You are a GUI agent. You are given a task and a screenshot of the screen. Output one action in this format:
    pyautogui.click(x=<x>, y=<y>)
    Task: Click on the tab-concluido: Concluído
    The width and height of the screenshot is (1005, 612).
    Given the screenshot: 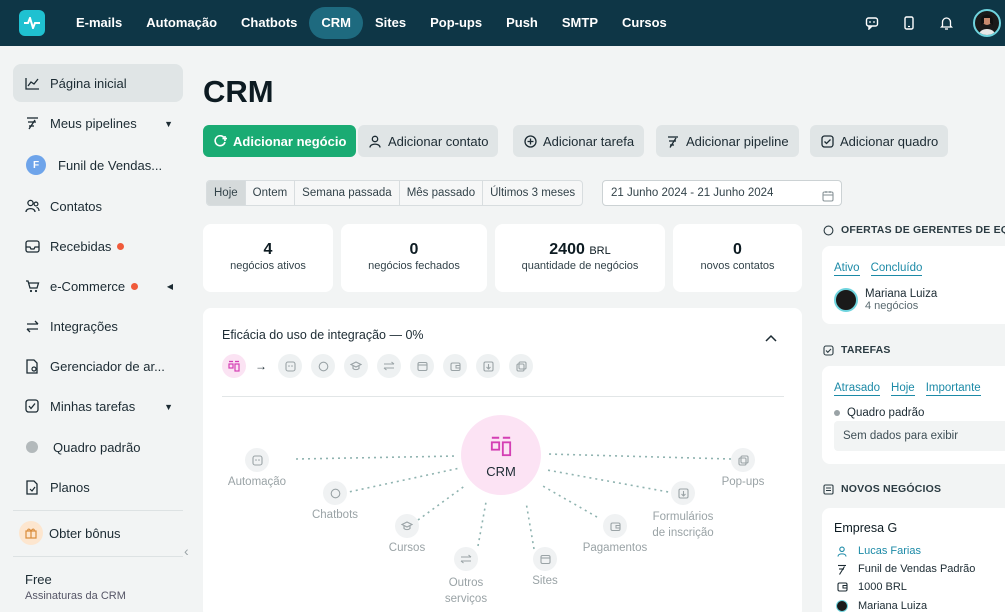 What is the action you would take?
    pyautogui.click(x=896, y=269)
    